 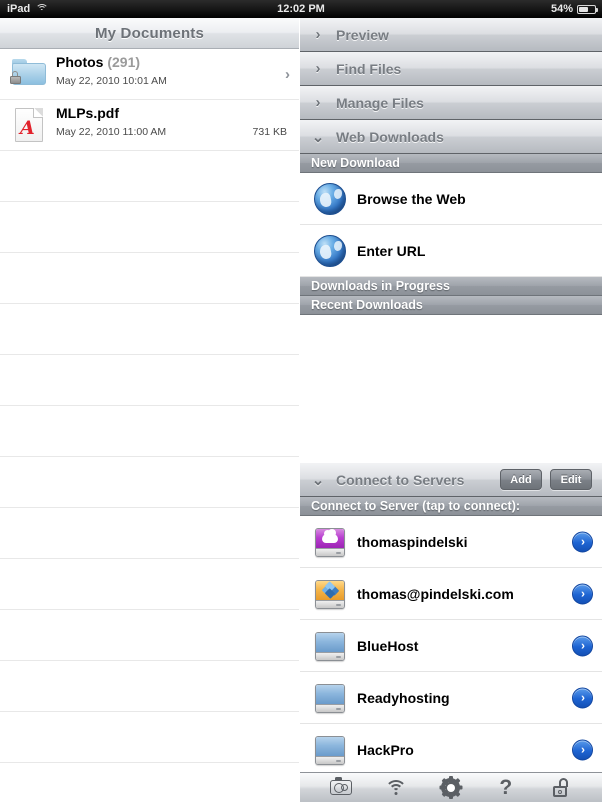 I want to click on wifi-icon, so click(x=396, y=787).